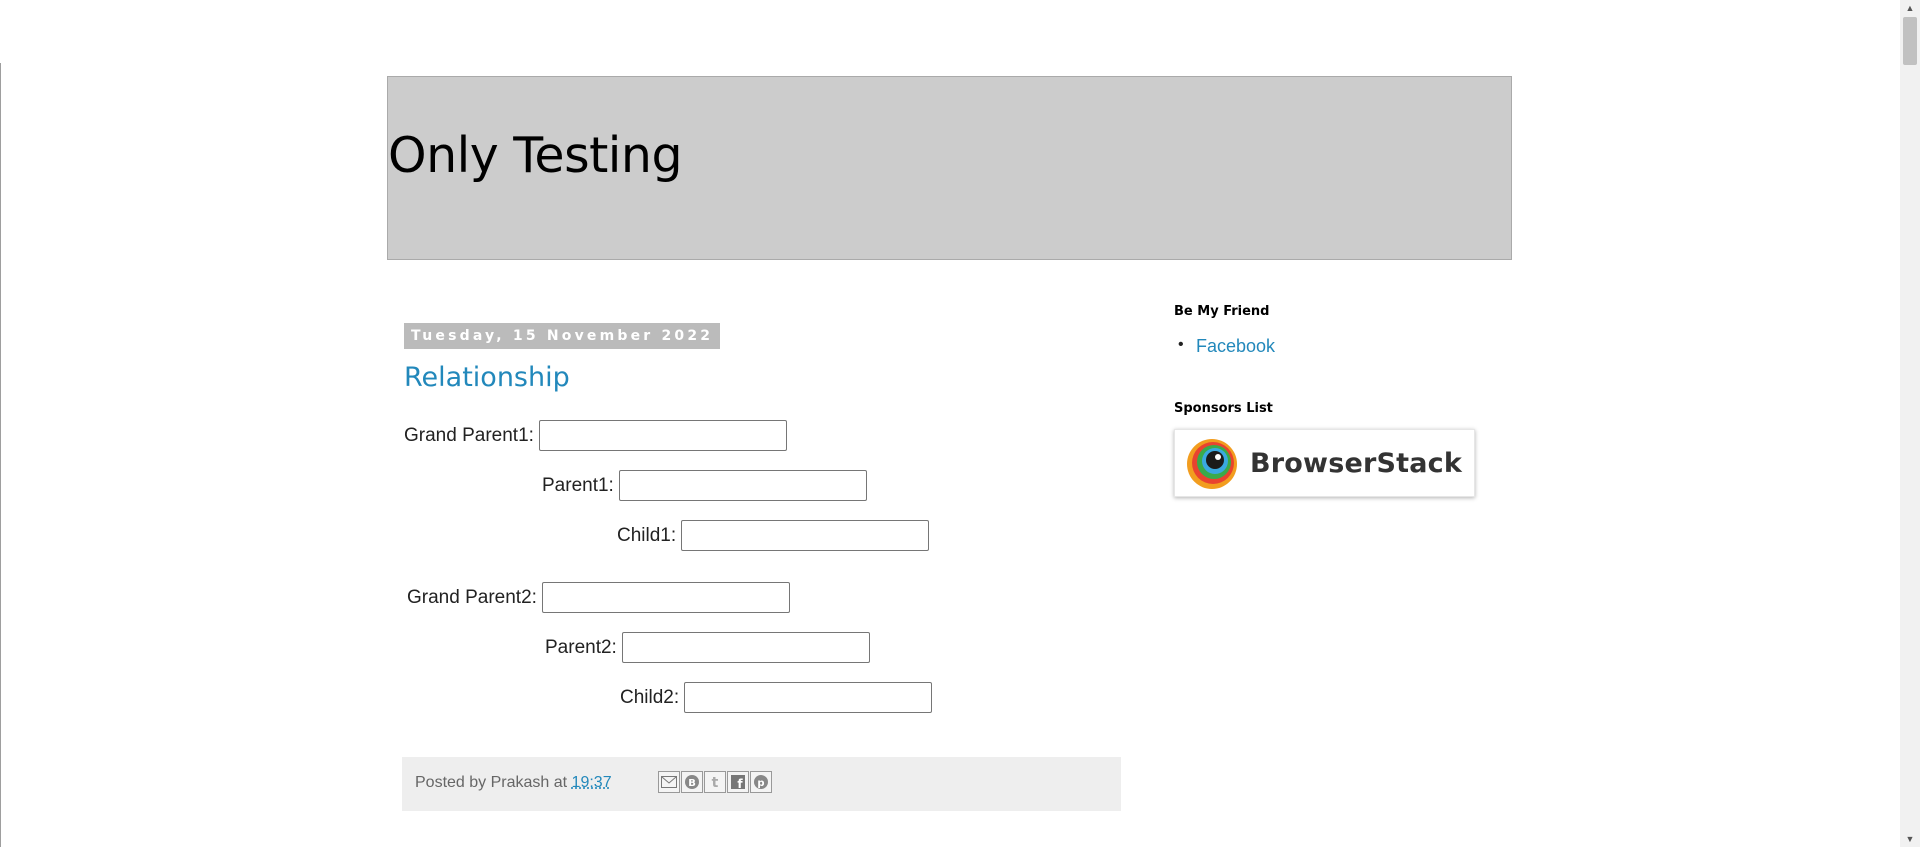 This screenshot has height=847, width=1920. What do you see at coordinates (745, 647) in the screenshot?
I see `parent2-input` at bounding box center [745, 647].